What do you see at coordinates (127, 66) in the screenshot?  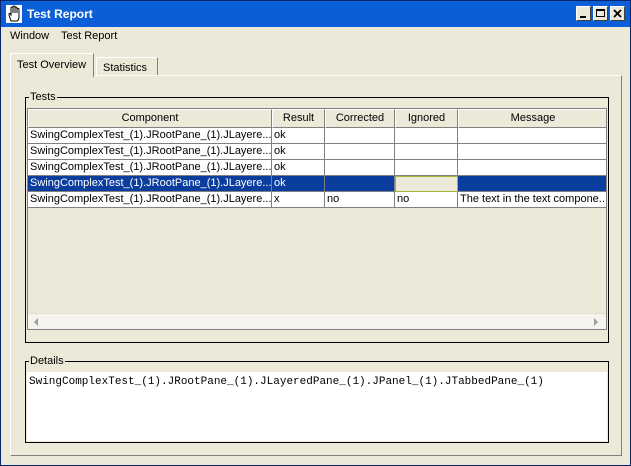 I see `tab-statistics: Statistics` at bounding box center [127, 66].